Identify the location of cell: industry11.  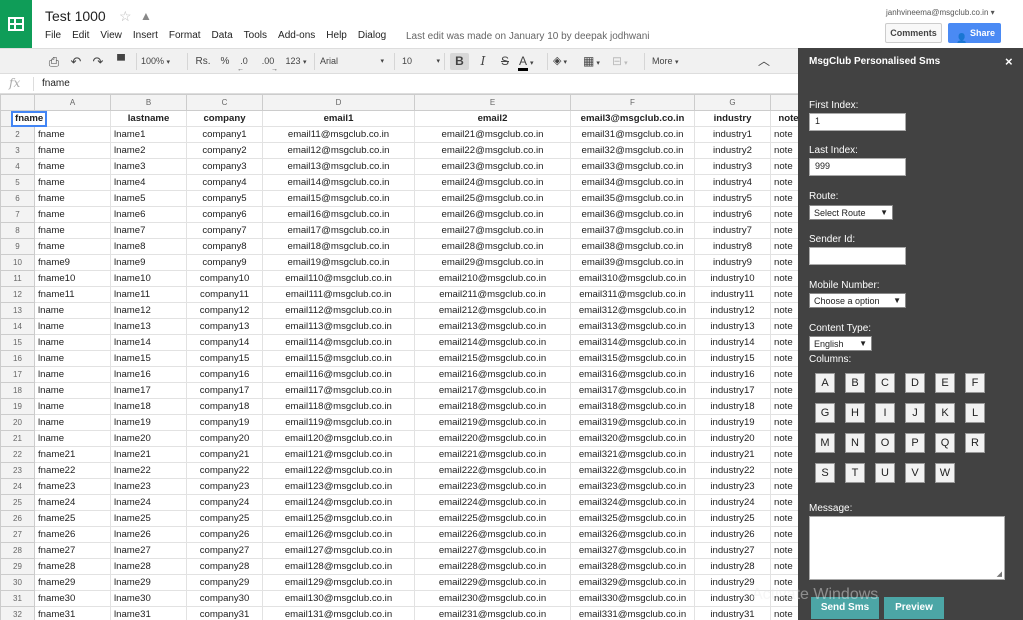
(732, 294).